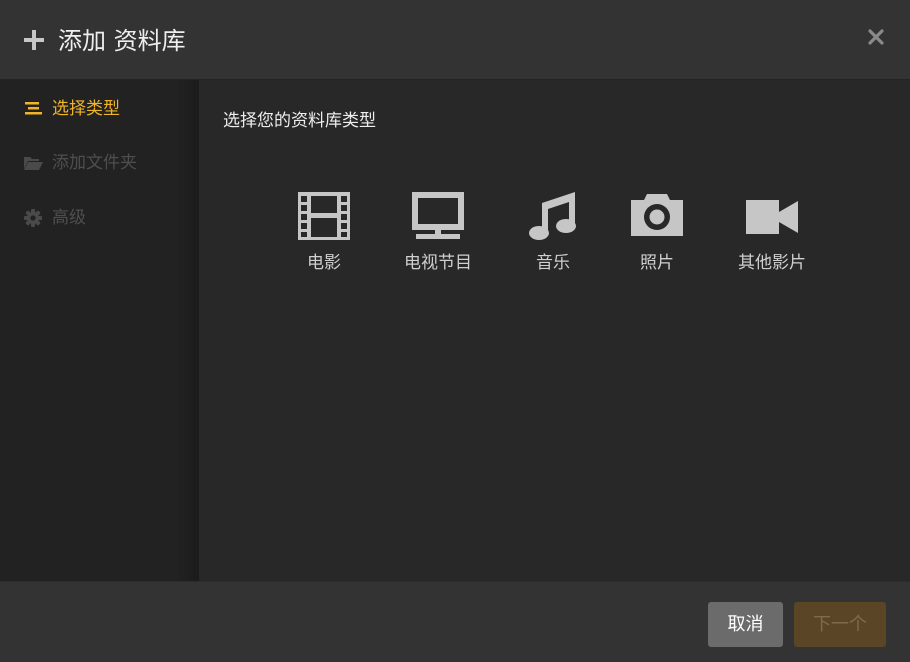 This screenshot has height=662, width=910. Describe the element at coordinates (324, 263) in the screenshot. I see `library-type-label: 电影` at that location.